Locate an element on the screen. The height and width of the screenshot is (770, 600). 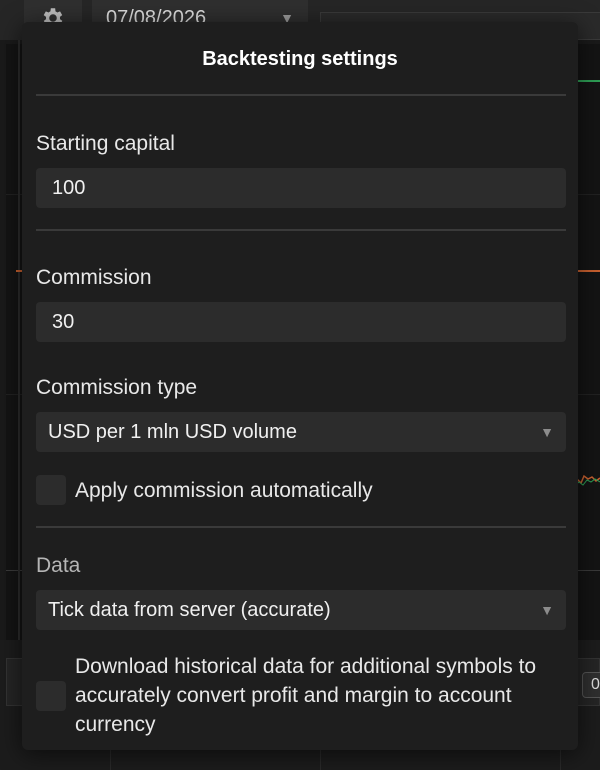
commission-type-value: USD per 1 mln USD volume is located at coordinates (172, 431).